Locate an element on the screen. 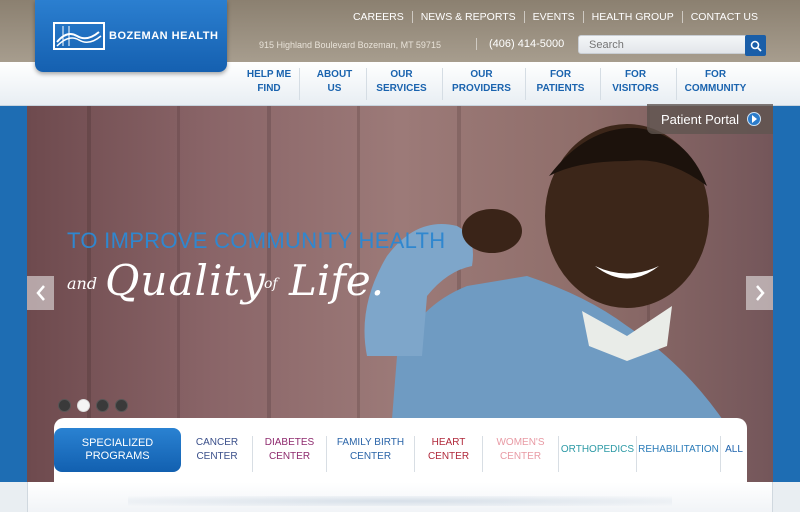 The width and height of the screenshot is (800, 512). search-input is located at coordinates (663, 44).